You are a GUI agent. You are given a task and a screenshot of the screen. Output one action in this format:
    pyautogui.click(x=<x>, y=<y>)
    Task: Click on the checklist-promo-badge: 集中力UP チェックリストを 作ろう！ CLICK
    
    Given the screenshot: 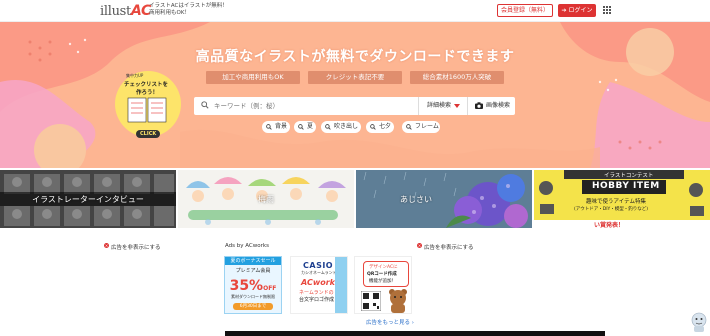 What is the action you would take?
    pyautogui.click(x=148, y=107)
    